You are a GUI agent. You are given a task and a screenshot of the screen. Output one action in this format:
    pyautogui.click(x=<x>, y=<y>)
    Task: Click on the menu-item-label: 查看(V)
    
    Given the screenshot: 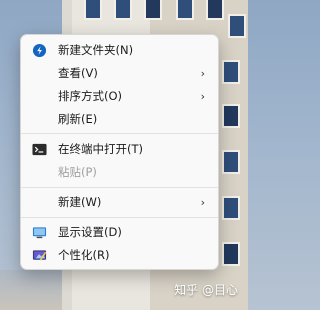 What is the action you would take?
    pyautogui.click(x=78, y=73)
    